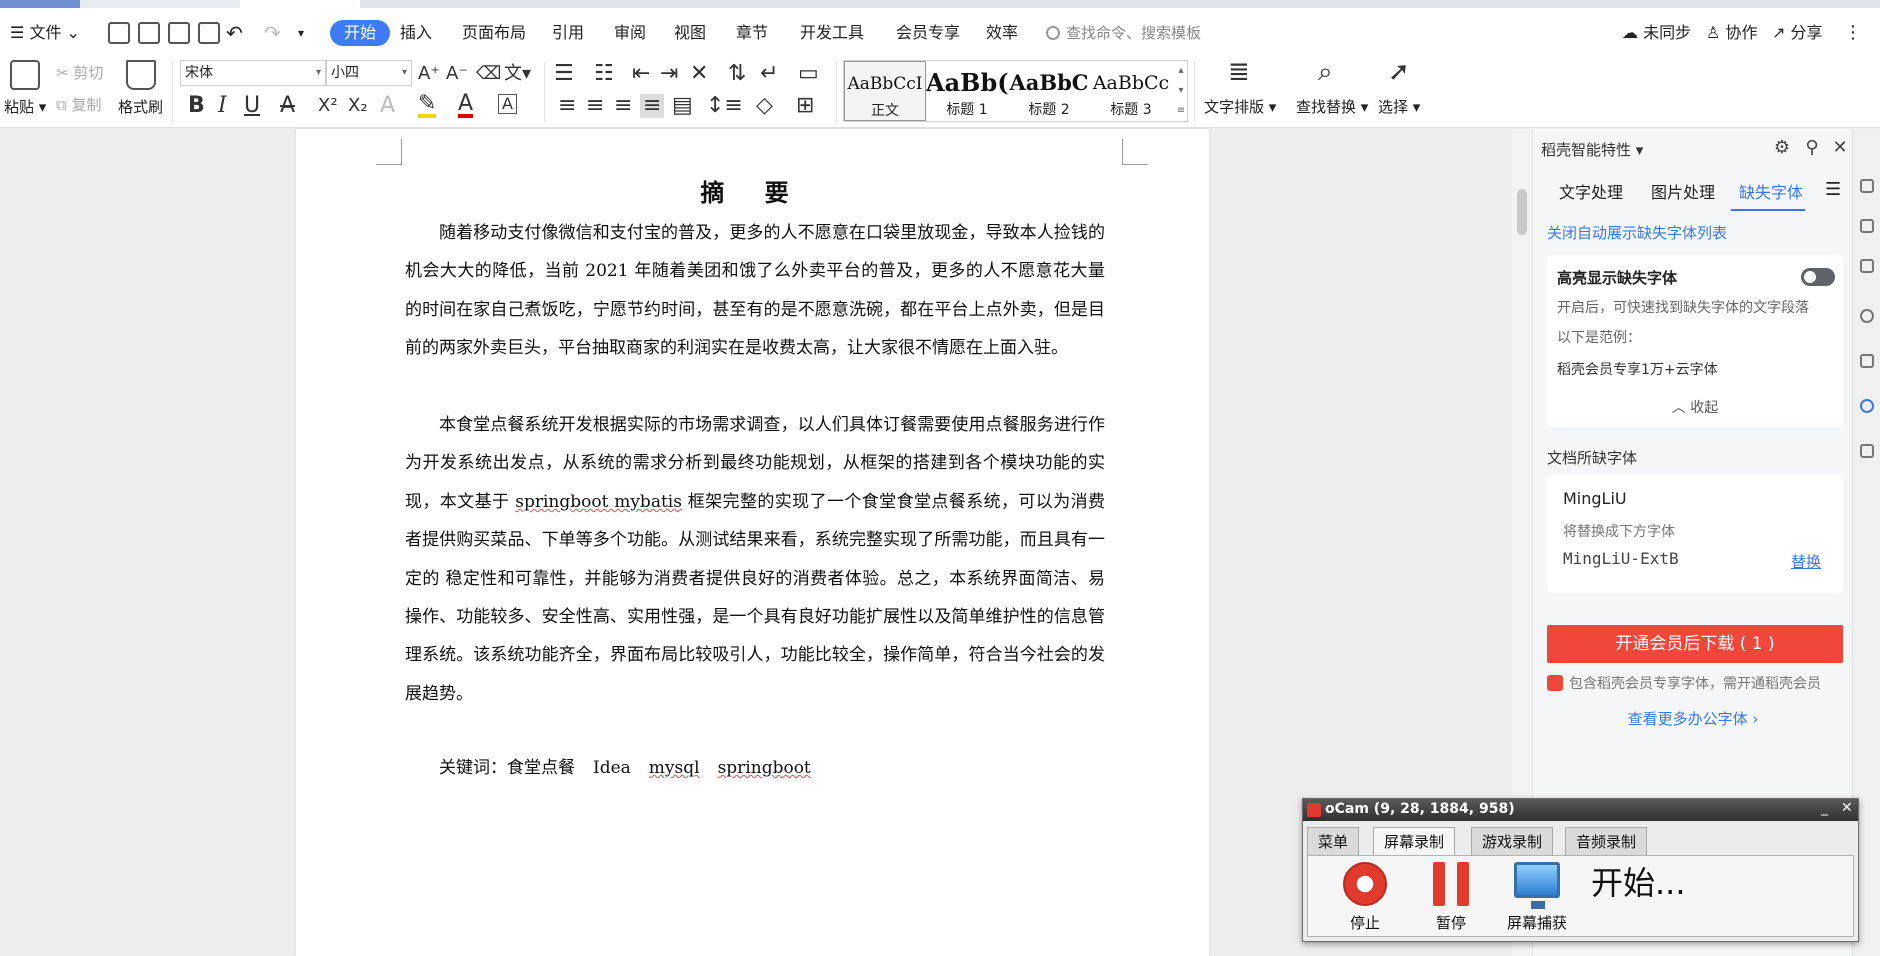 This screenshot has width=1880, height=956. Describe the element at coordinates (832, 33) in the screenshot. I see `tab-developer: 开发工具` at that location.